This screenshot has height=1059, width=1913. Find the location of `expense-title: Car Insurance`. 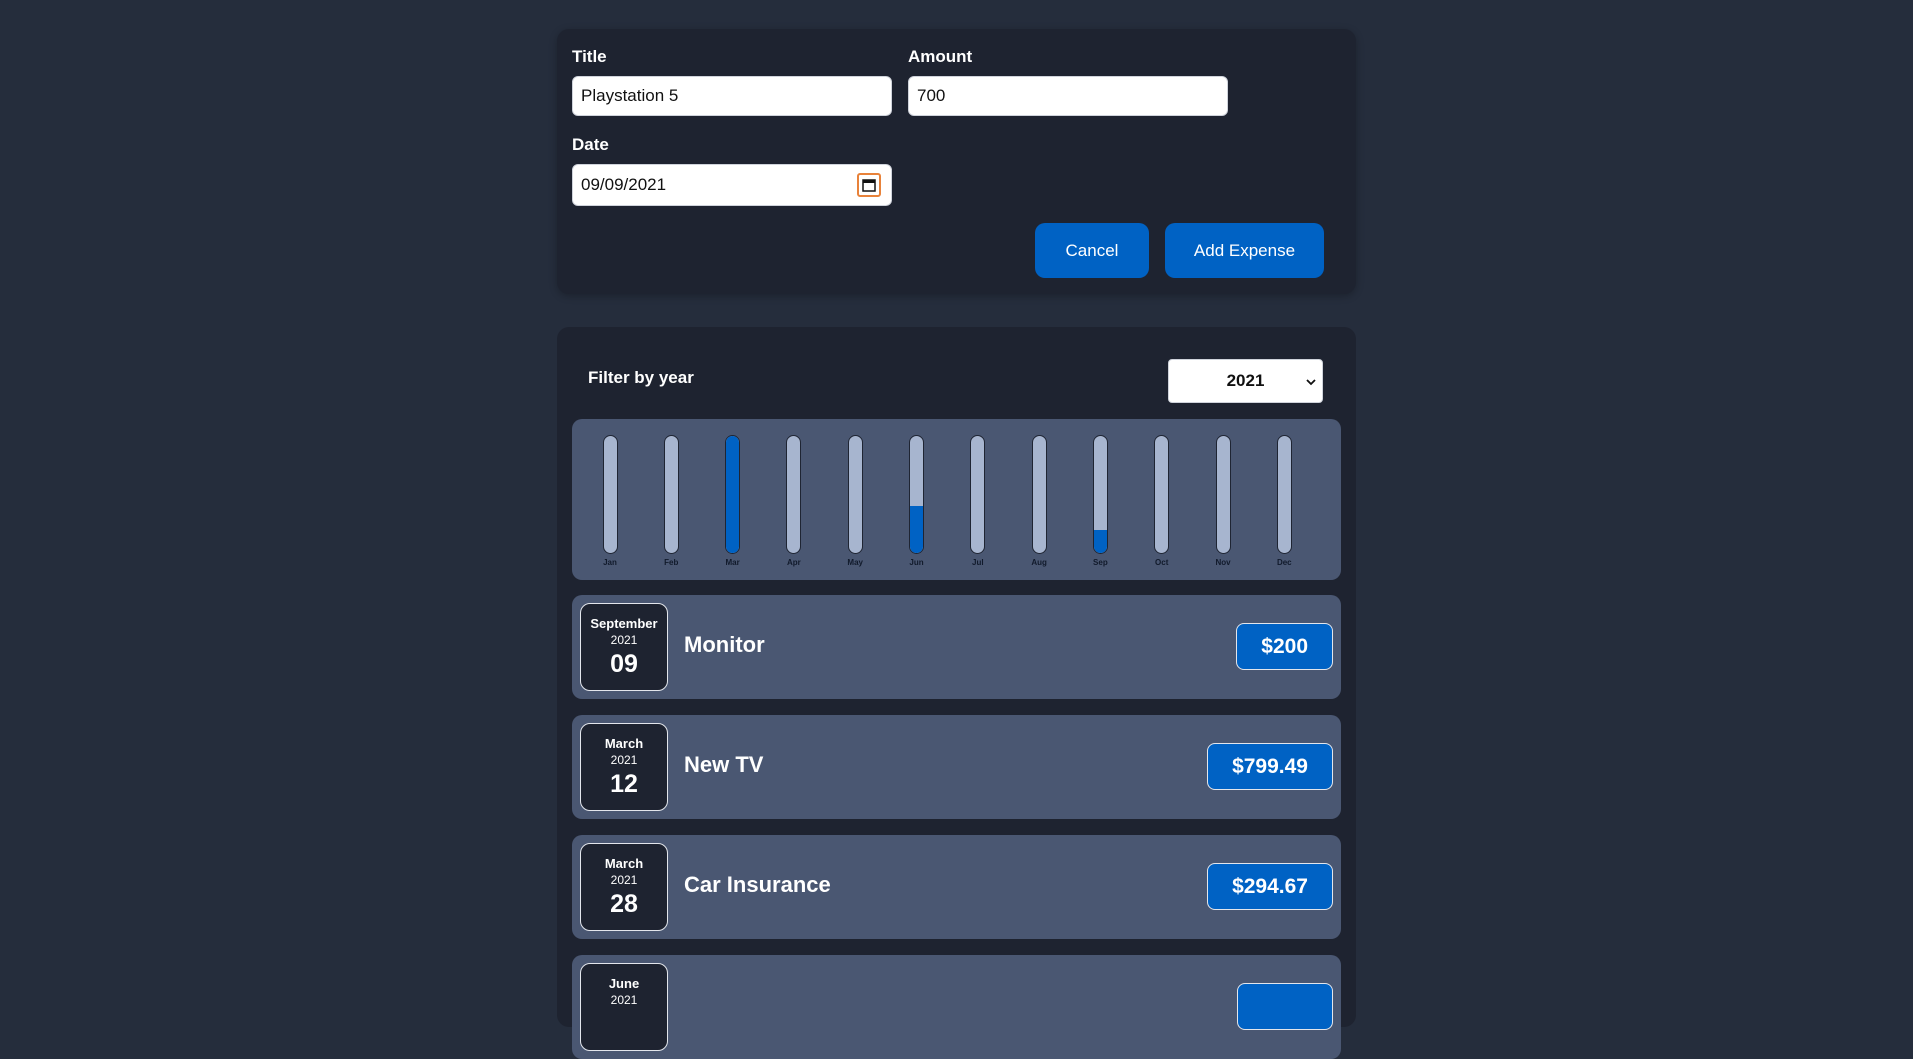

expense-title: Car Insurance is located at coordinates (757, 884).